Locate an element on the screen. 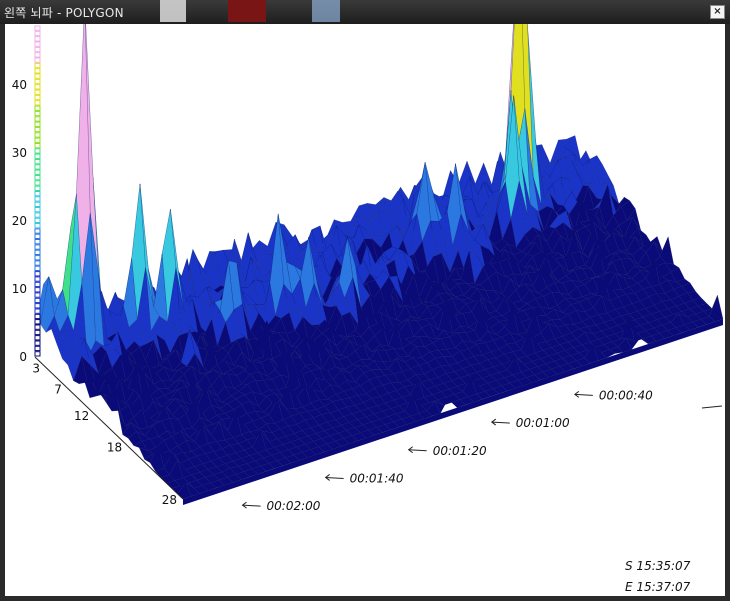 This screenshot has height=601, width=730. z-tick-label: 10 is located at coordinates (19, 289).